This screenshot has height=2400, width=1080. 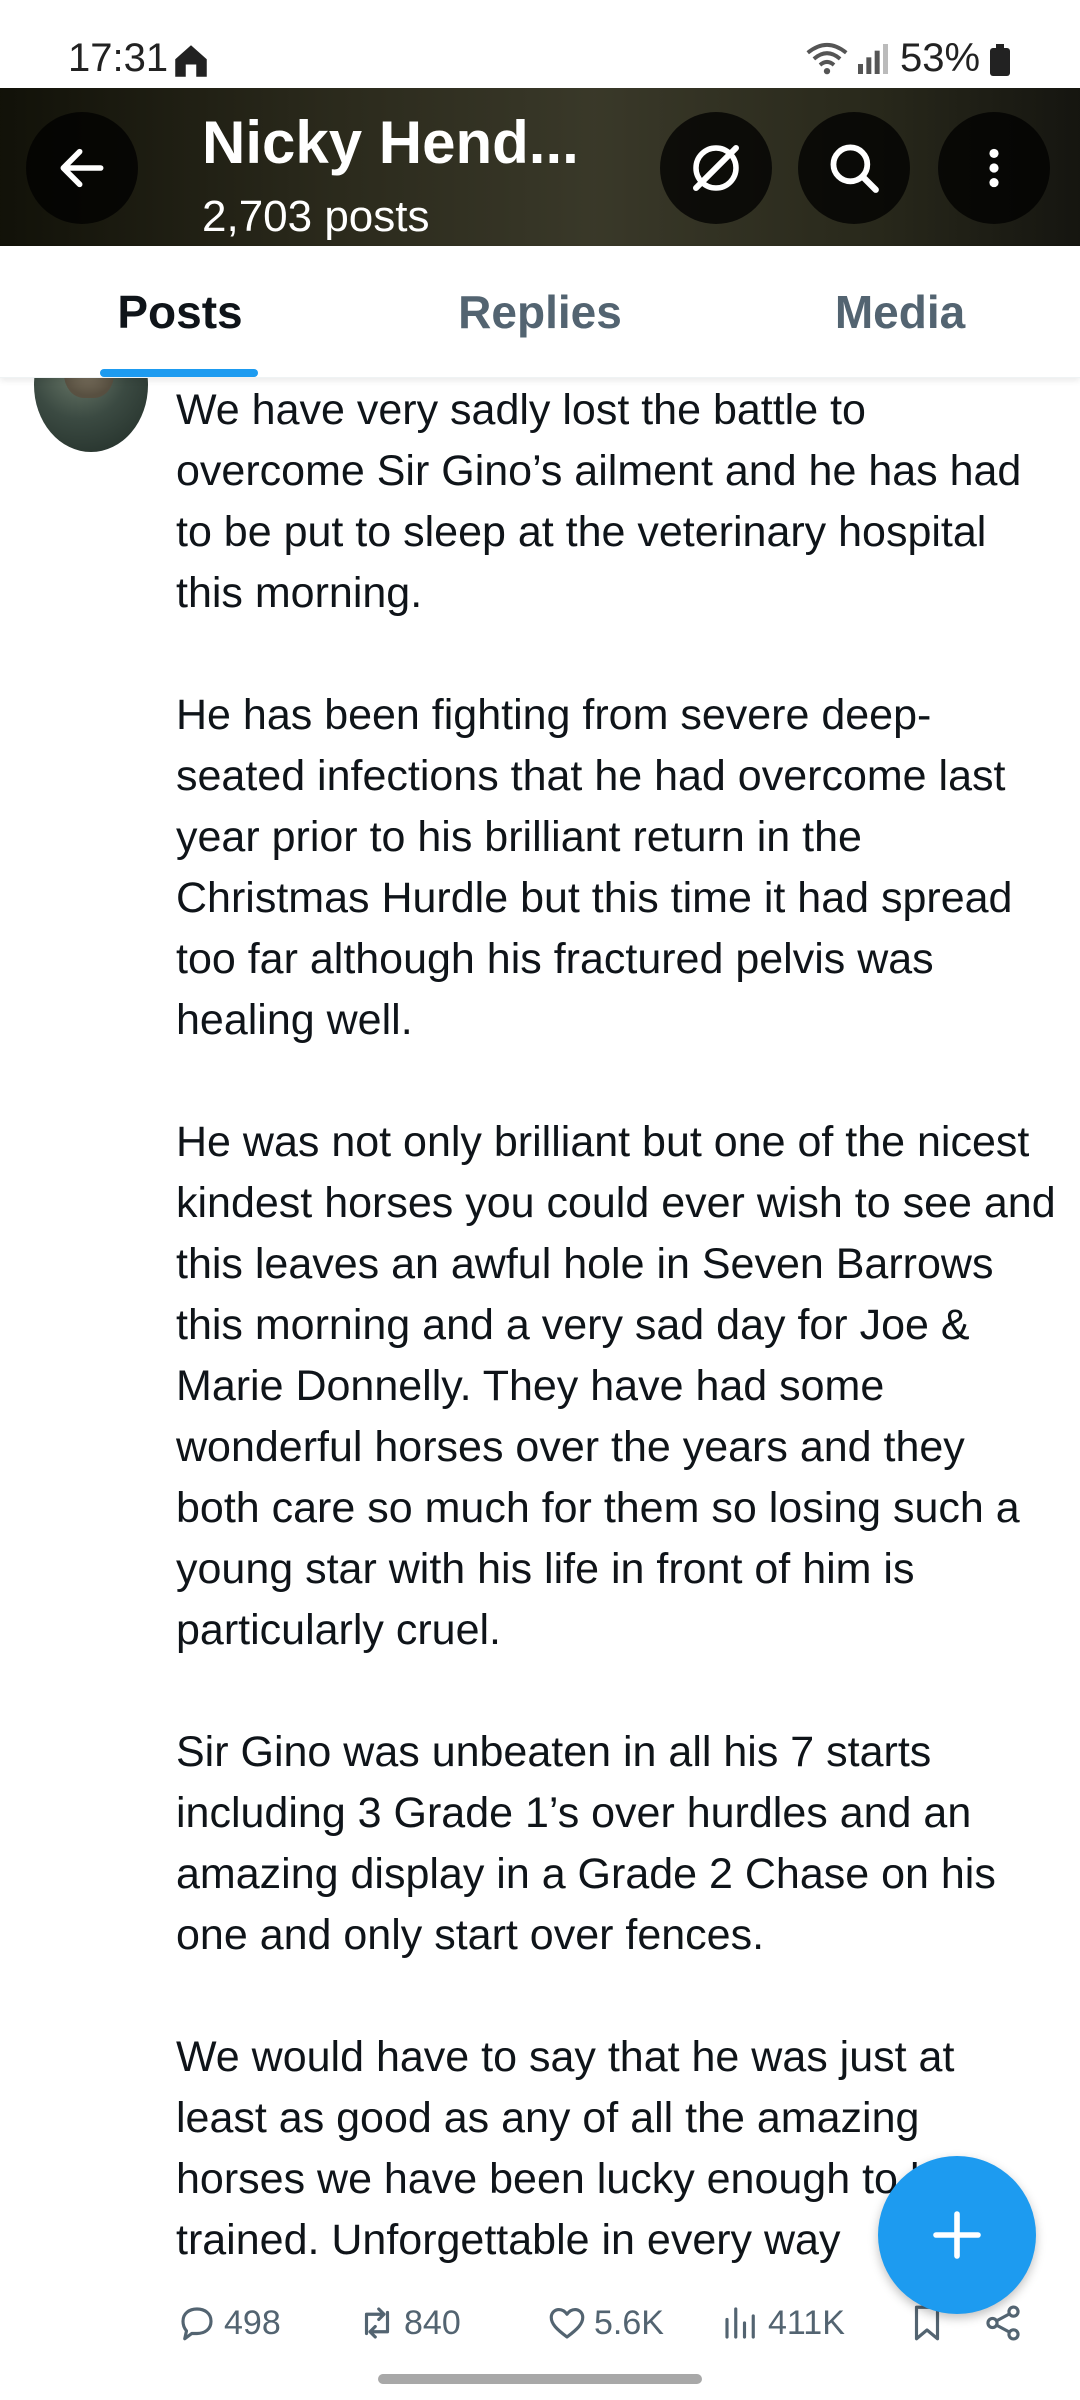 I want to click on more-button, so click(x=994, y=168).